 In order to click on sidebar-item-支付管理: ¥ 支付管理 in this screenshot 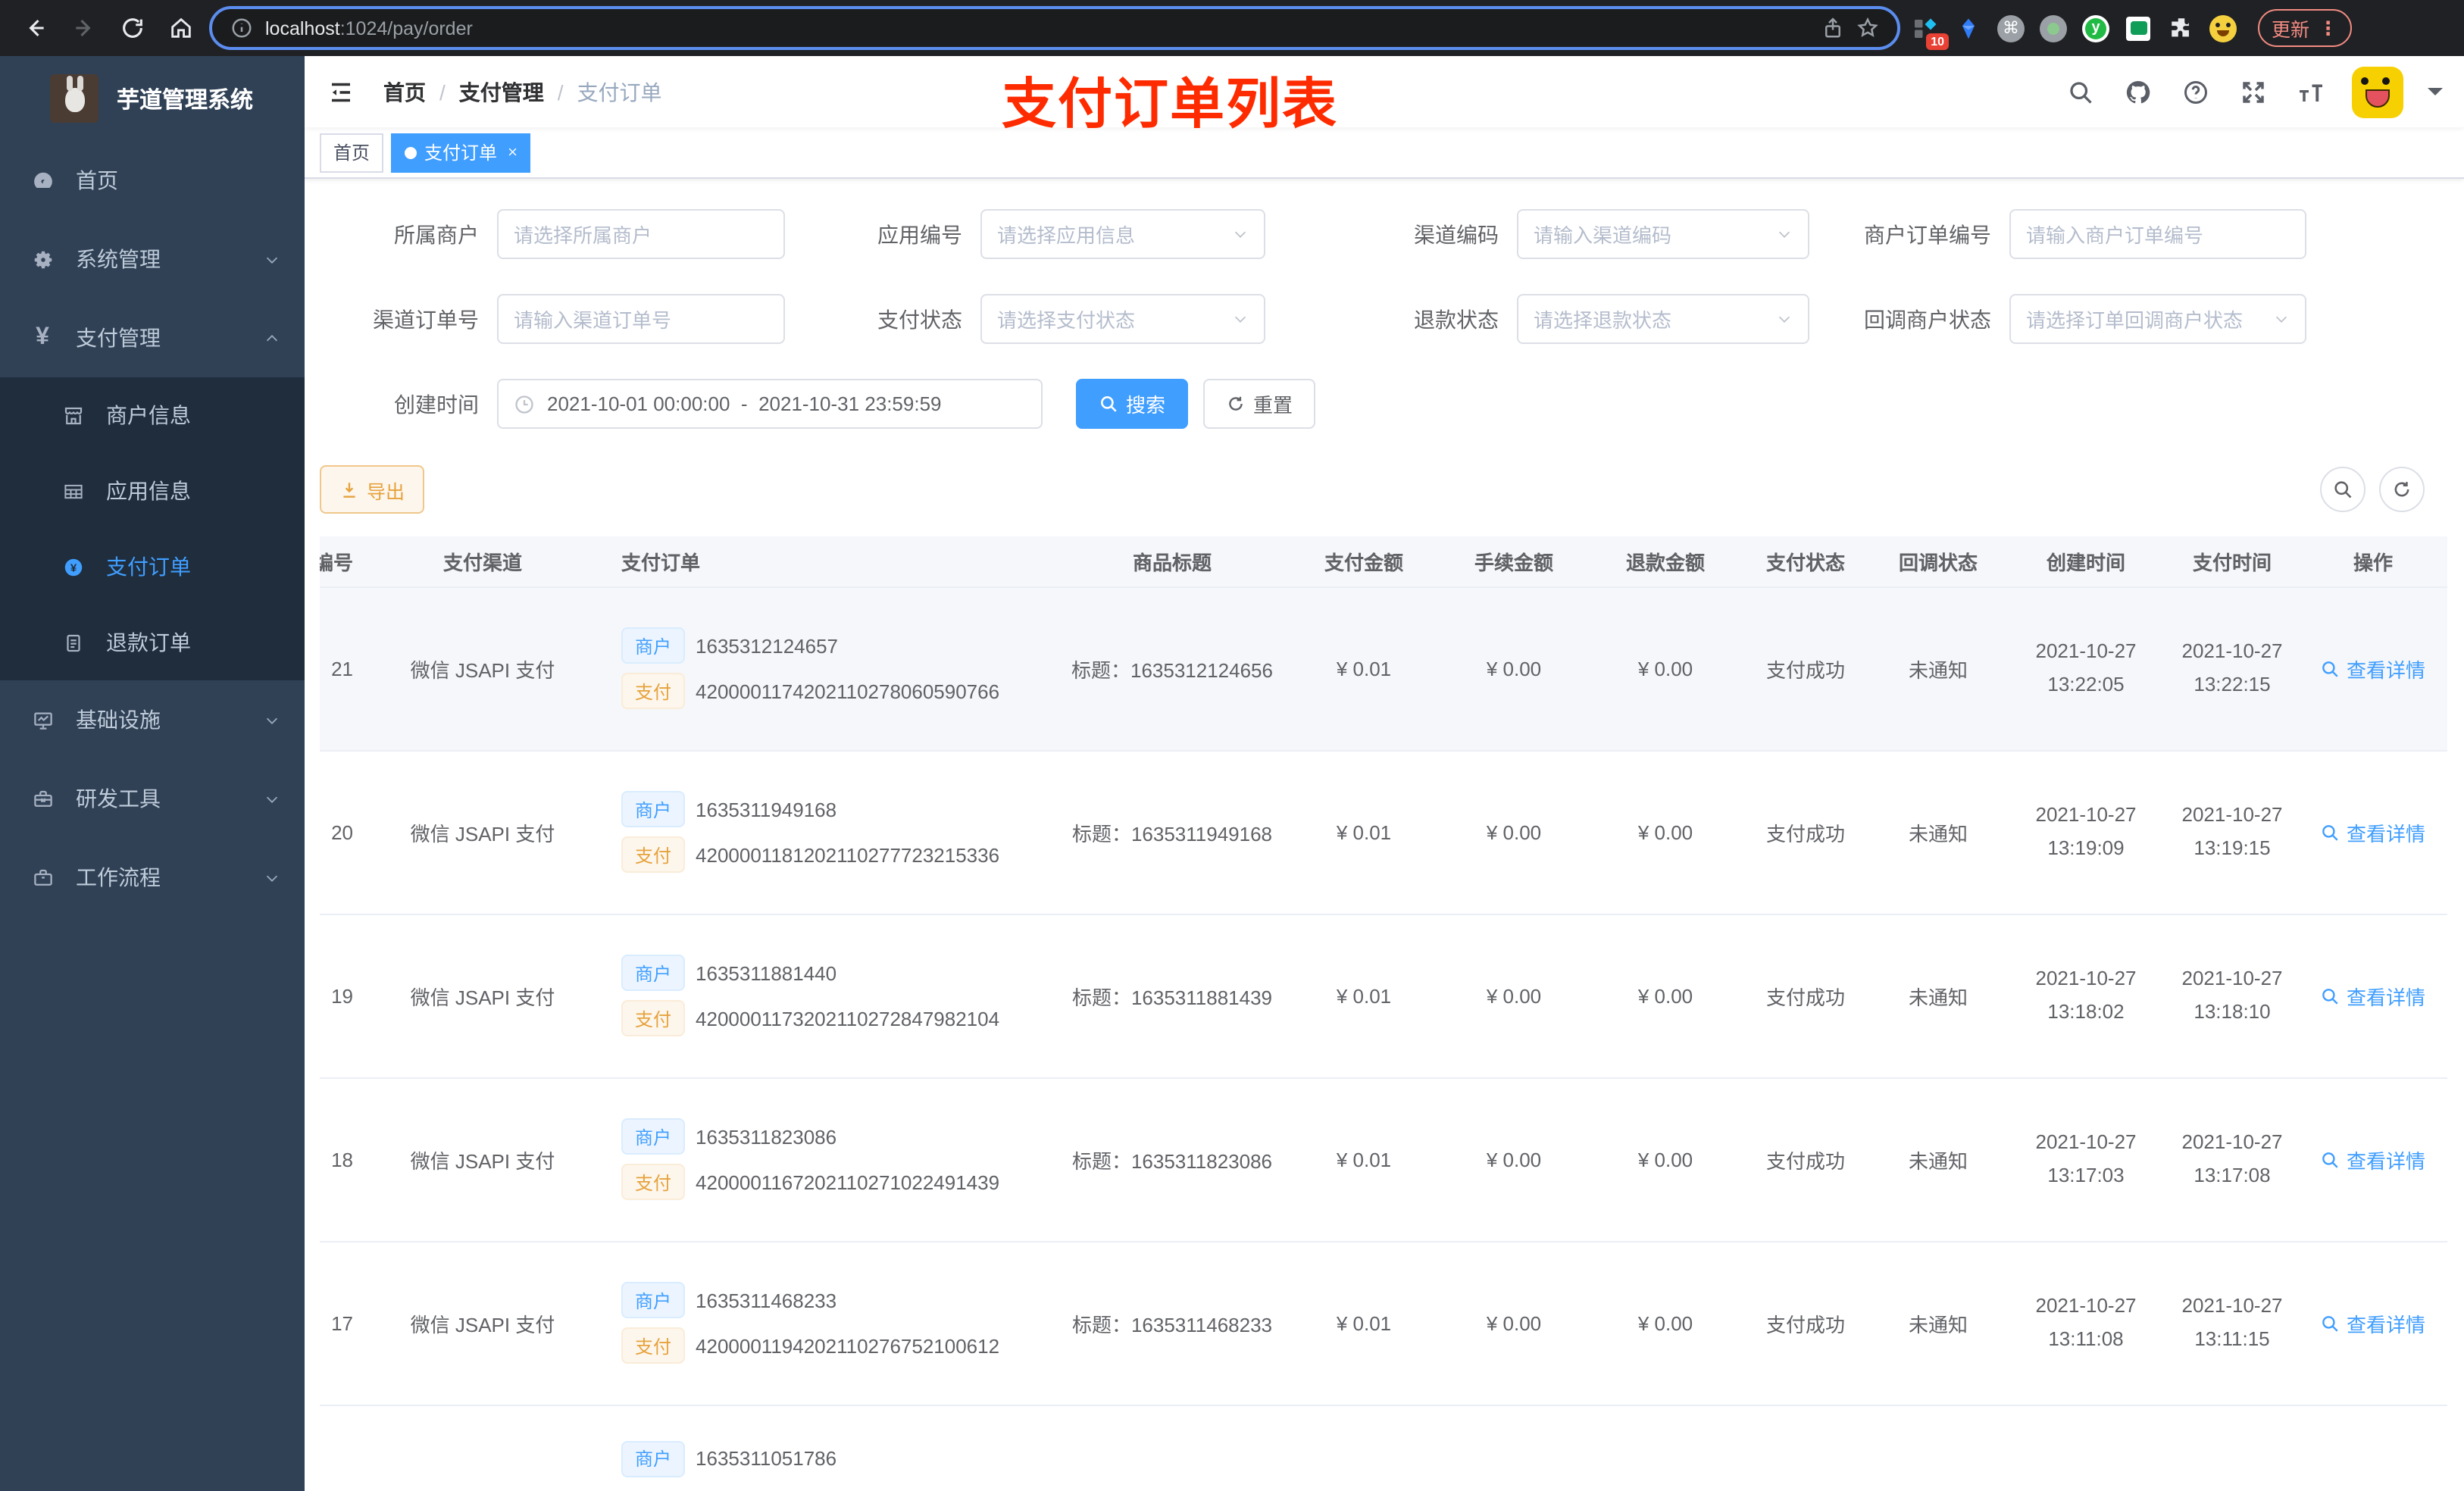, I will do `click(152, 338)`.